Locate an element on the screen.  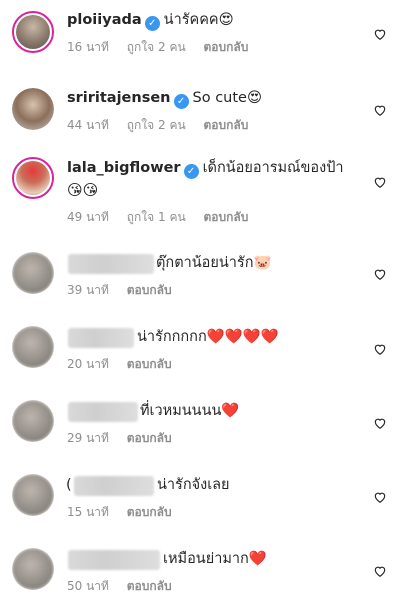
timestamp: 29 นาที is located at coordinates (88, 438).